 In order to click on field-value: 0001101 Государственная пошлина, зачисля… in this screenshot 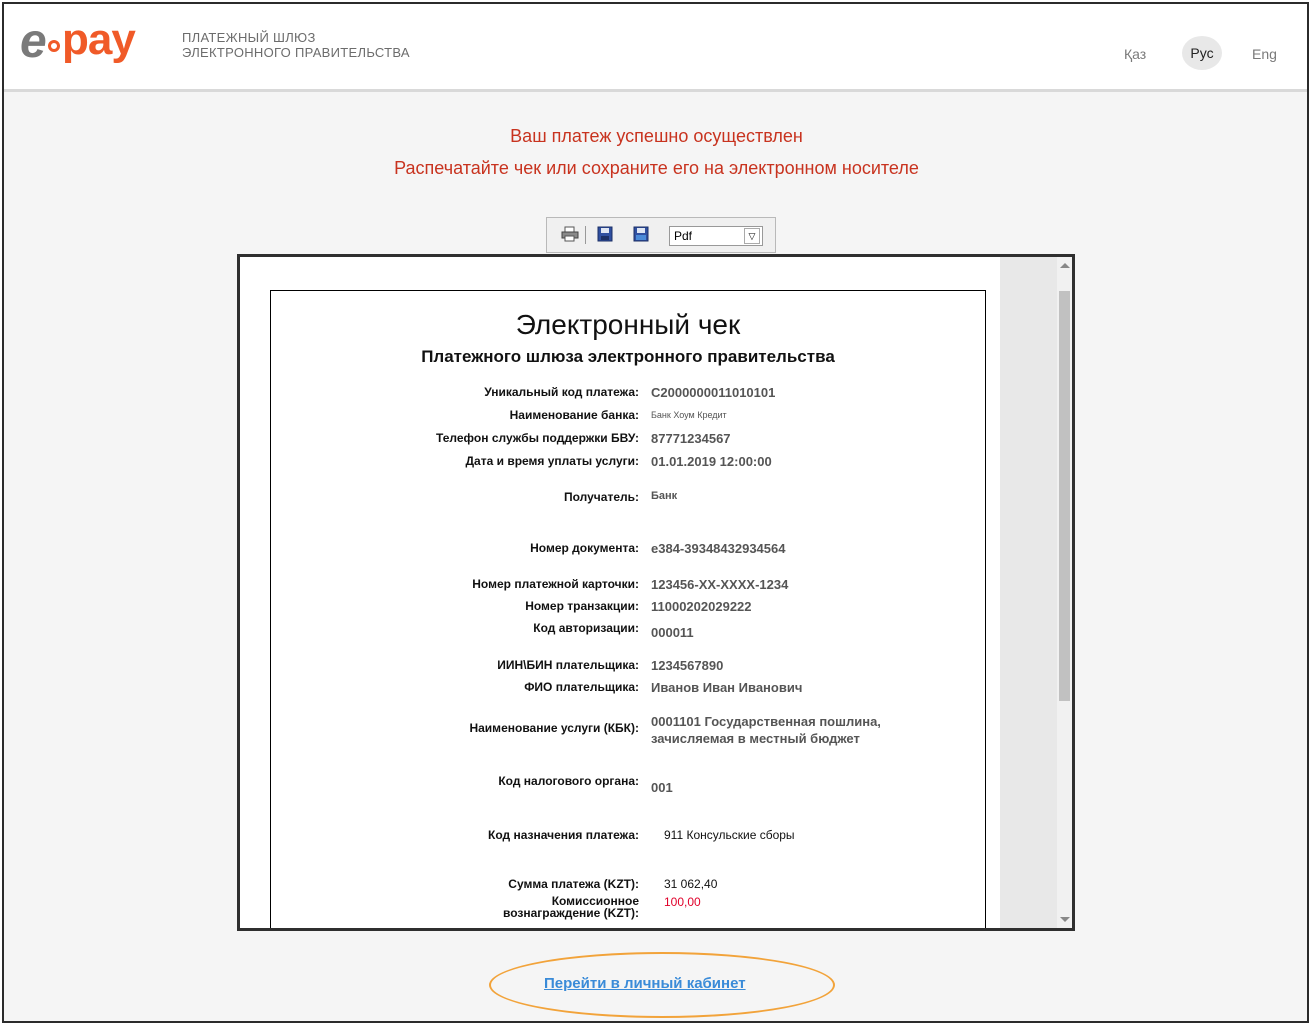, I will do `click(766, 730)`.